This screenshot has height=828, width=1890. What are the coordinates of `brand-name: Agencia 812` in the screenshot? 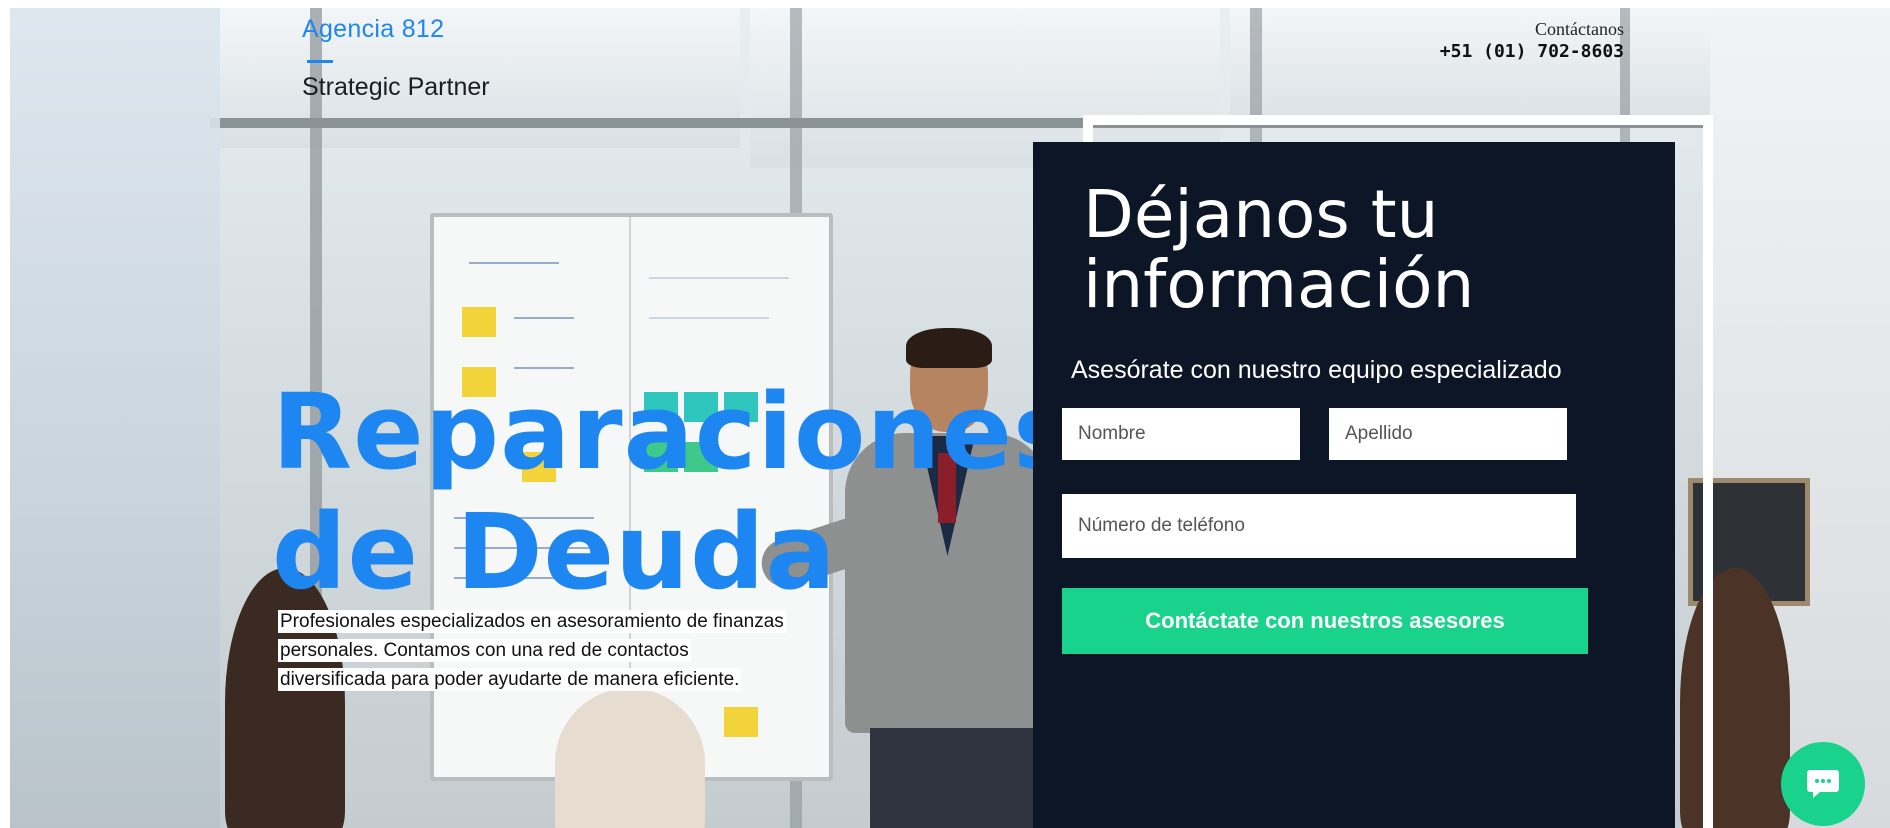 It's located at (373, 29).